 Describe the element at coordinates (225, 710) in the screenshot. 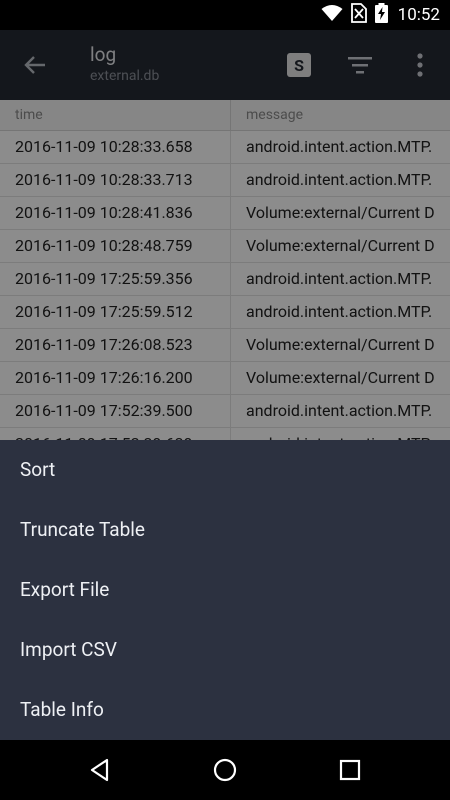

I see `menu-item-table-info: Table Info` at that location.